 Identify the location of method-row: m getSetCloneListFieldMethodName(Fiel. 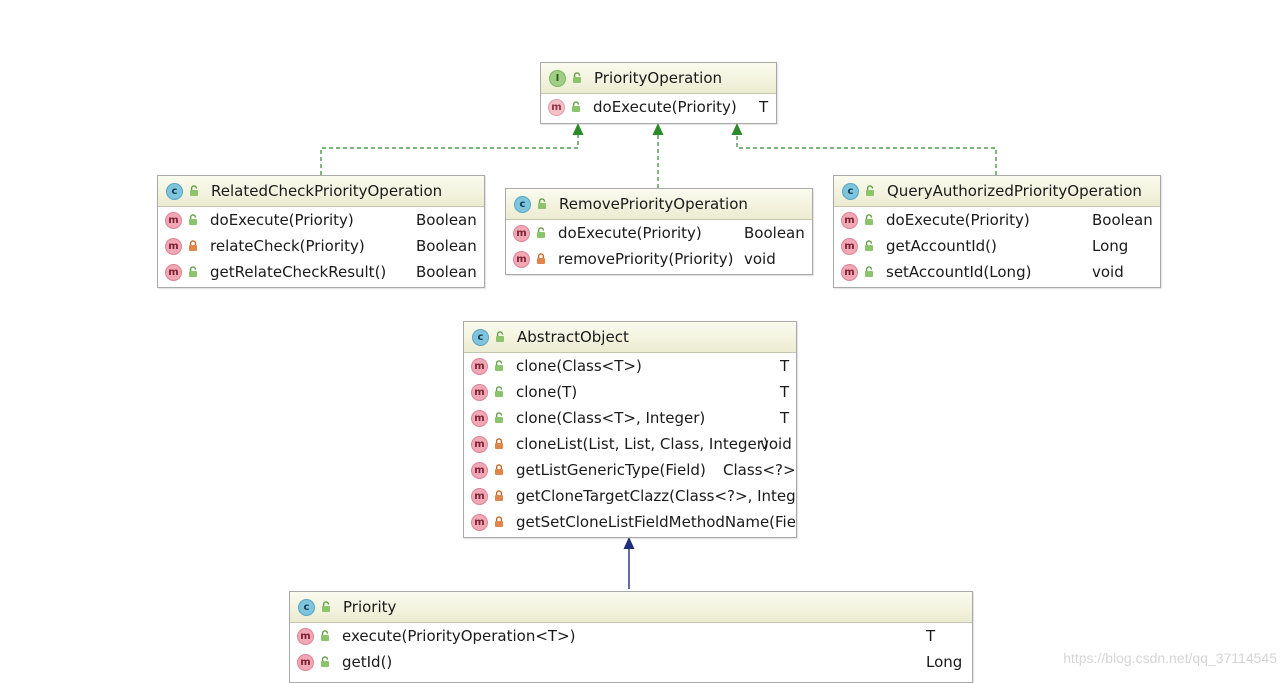
(630, 522).